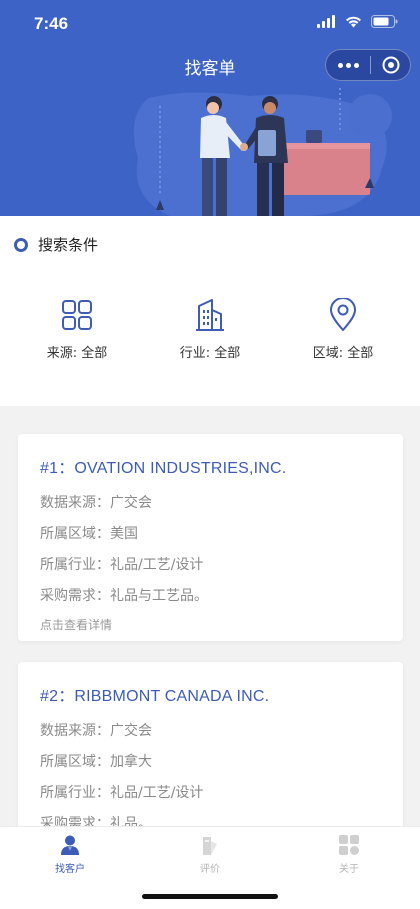  Describe the element at coordinates (349, 845) in the screenshot. I see `apps-icon` at that location.